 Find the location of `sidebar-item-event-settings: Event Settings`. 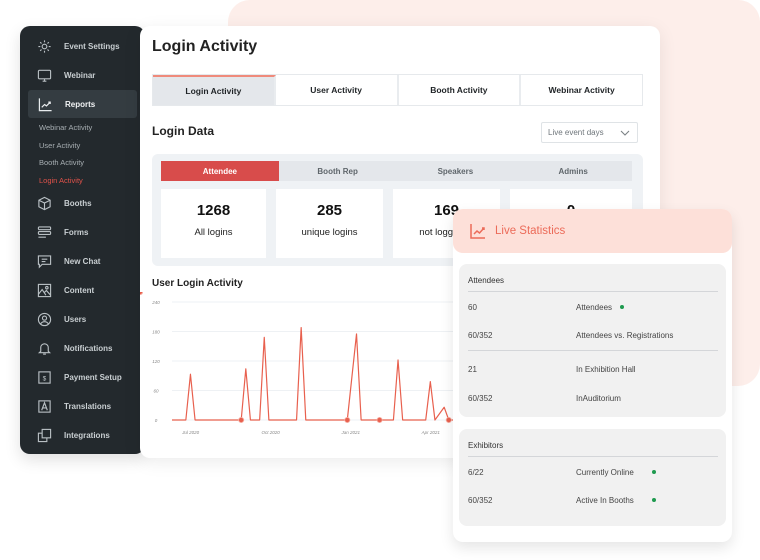

sidebar-item-event-settings: Event Settings is located at coordinates (82, 46).